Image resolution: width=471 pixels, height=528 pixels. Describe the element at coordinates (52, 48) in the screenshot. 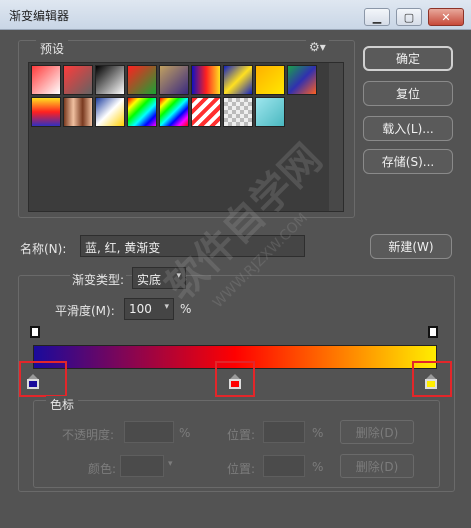

I see `presets-label: 预设` at that location.